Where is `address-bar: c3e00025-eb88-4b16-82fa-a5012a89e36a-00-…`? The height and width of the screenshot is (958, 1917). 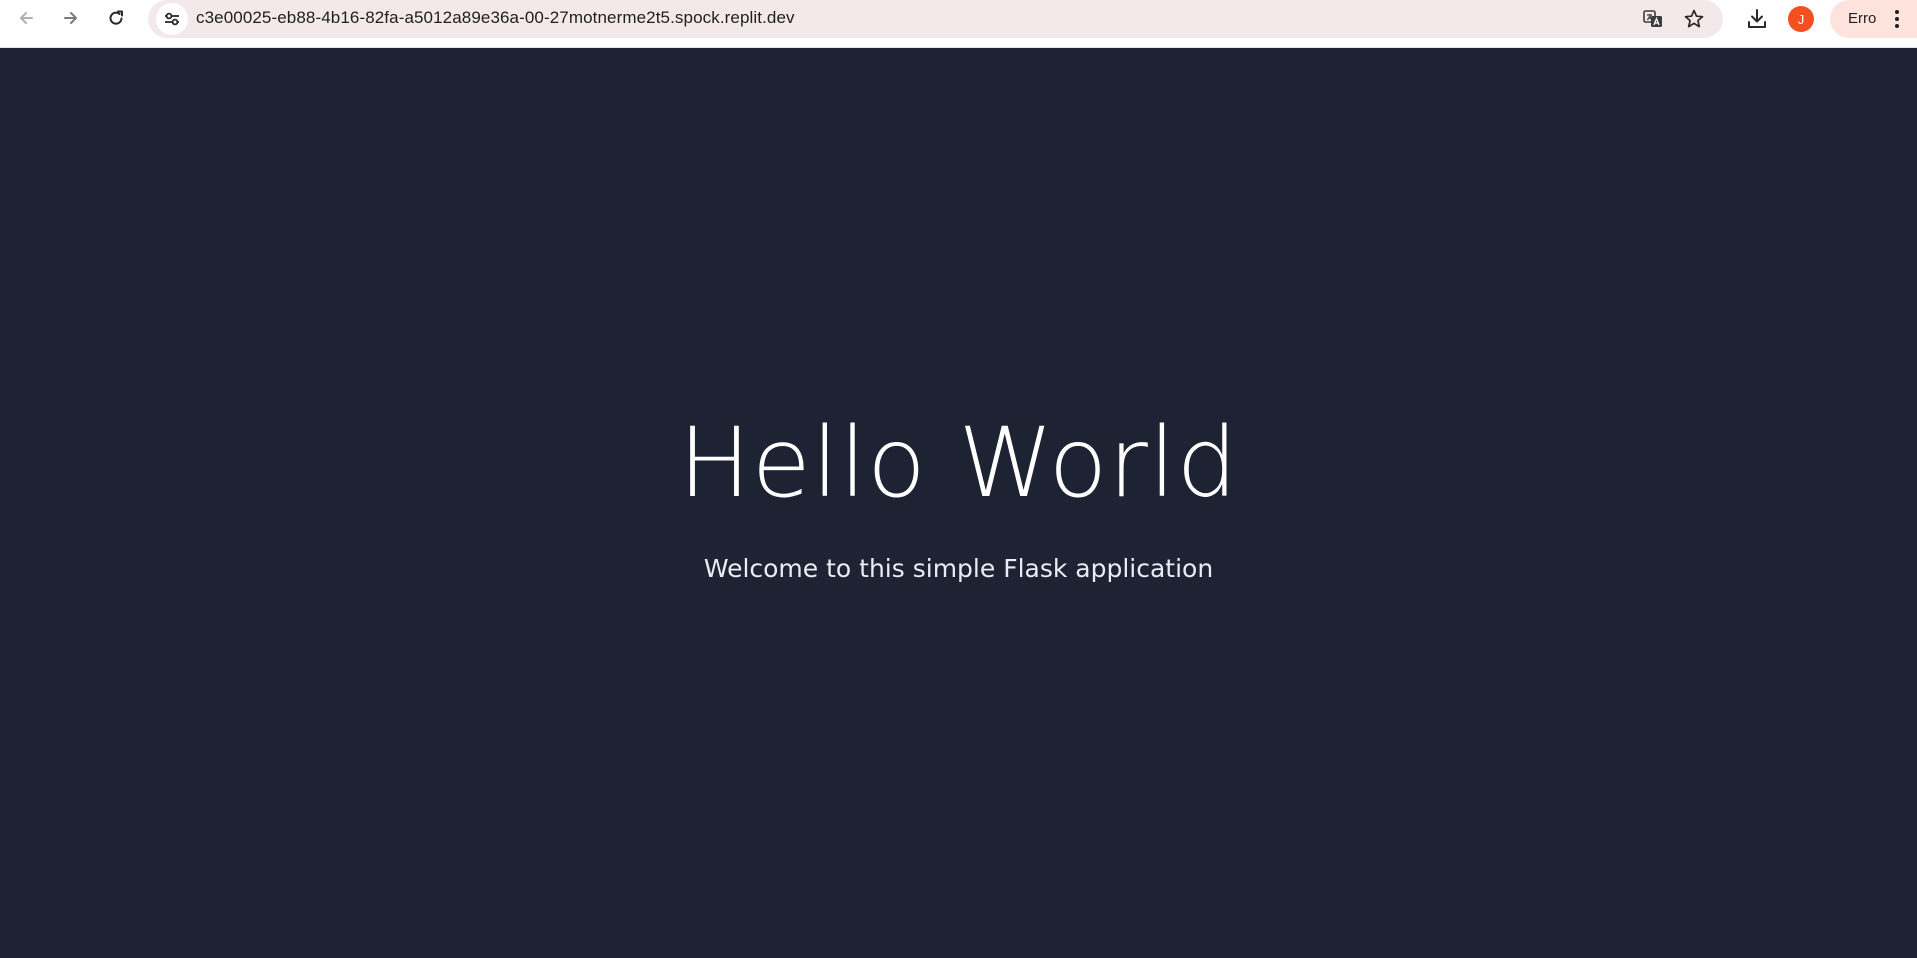 address-bar: c3e00025-eb88-4b16-82fa-a5012a89e36a-00-… is located at coordinates (935, 19).